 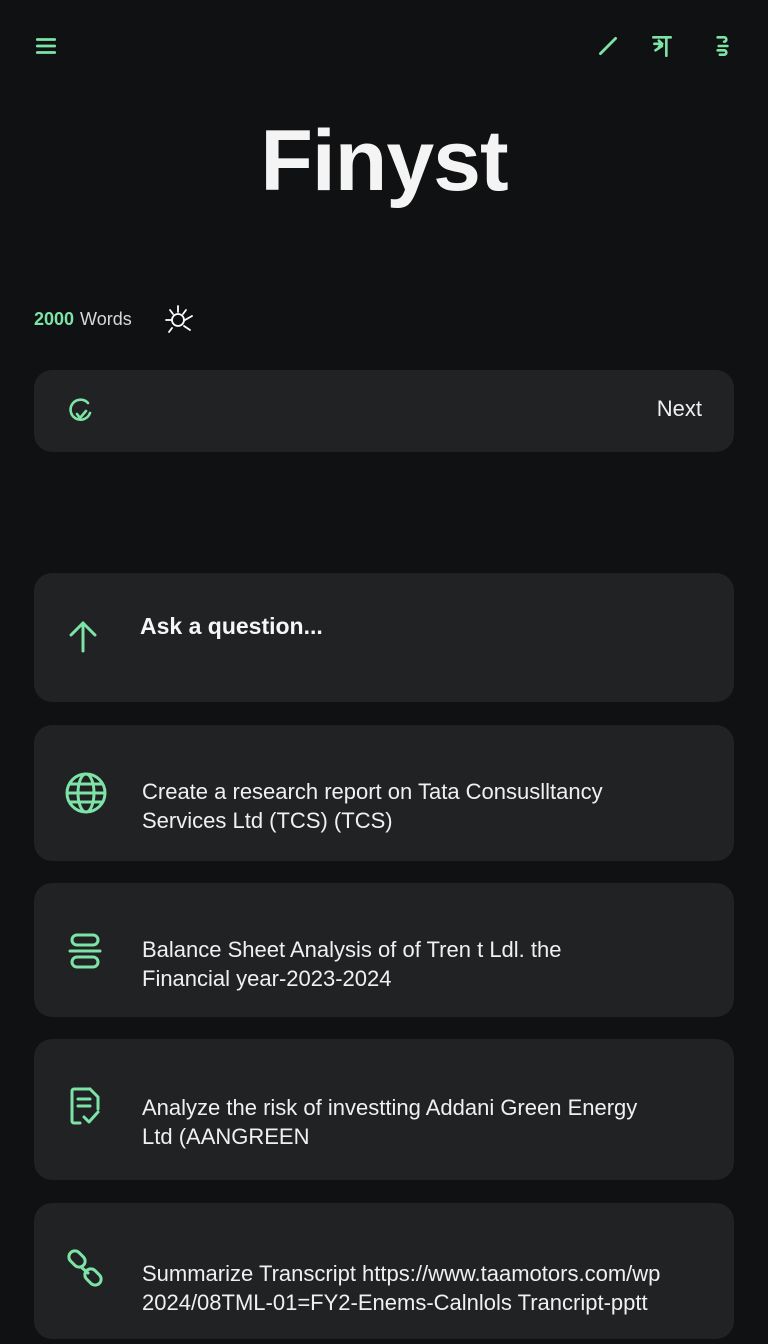 I want to click on suggestion-line: Financial year-2023-2024, so click(x=267, y=978).